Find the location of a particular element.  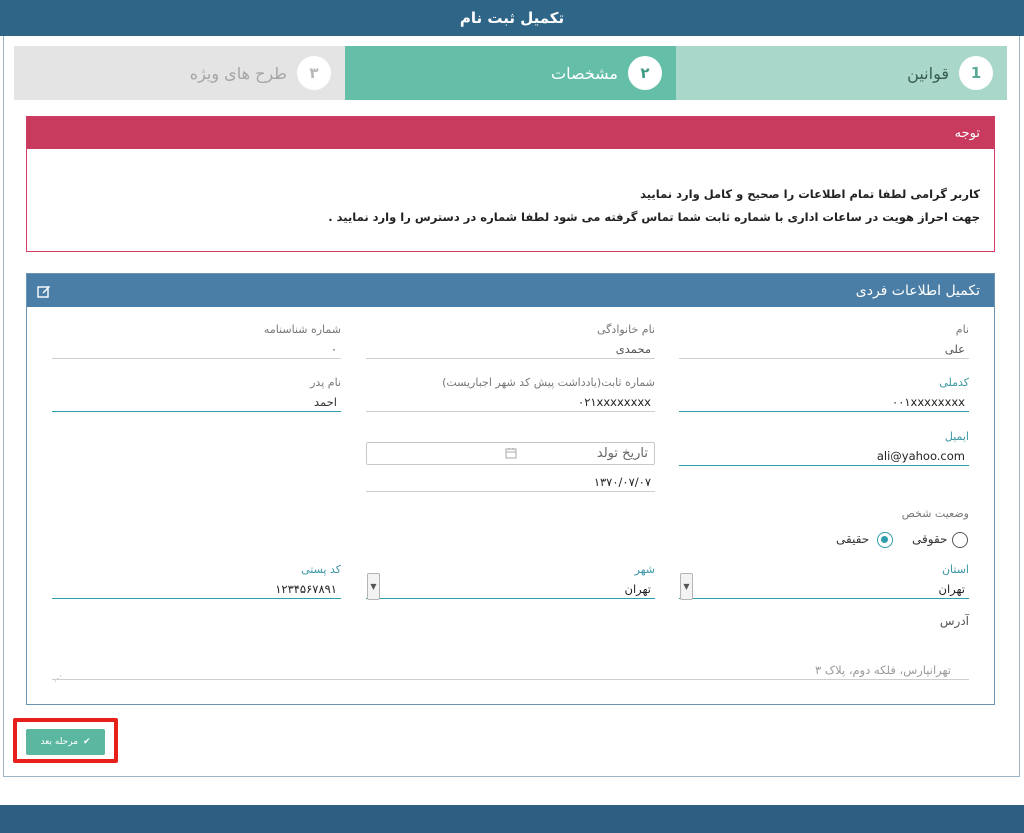

email-input: ali@yahoo.com is located at coordinates (824, 456).